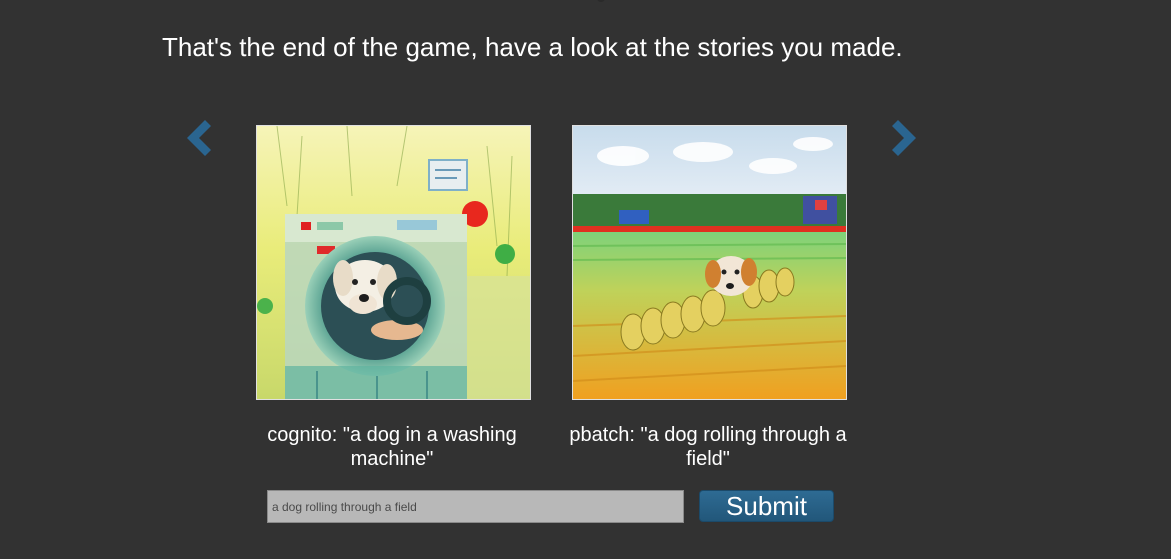 Image resolution: width=1171 pixels, height=559 pixels. Describe the element at coordinates (475, 506) in the screenshot. I see `story-text-input` at that location.